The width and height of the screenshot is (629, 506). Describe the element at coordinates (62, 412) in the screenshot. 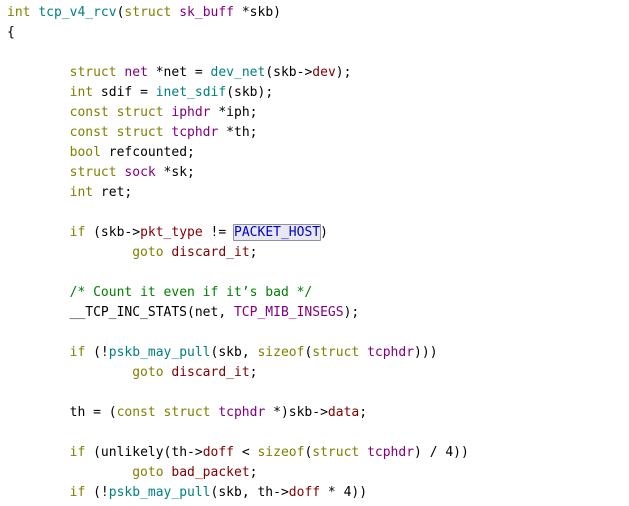

I see `code-token-plain: th = (` at that location.